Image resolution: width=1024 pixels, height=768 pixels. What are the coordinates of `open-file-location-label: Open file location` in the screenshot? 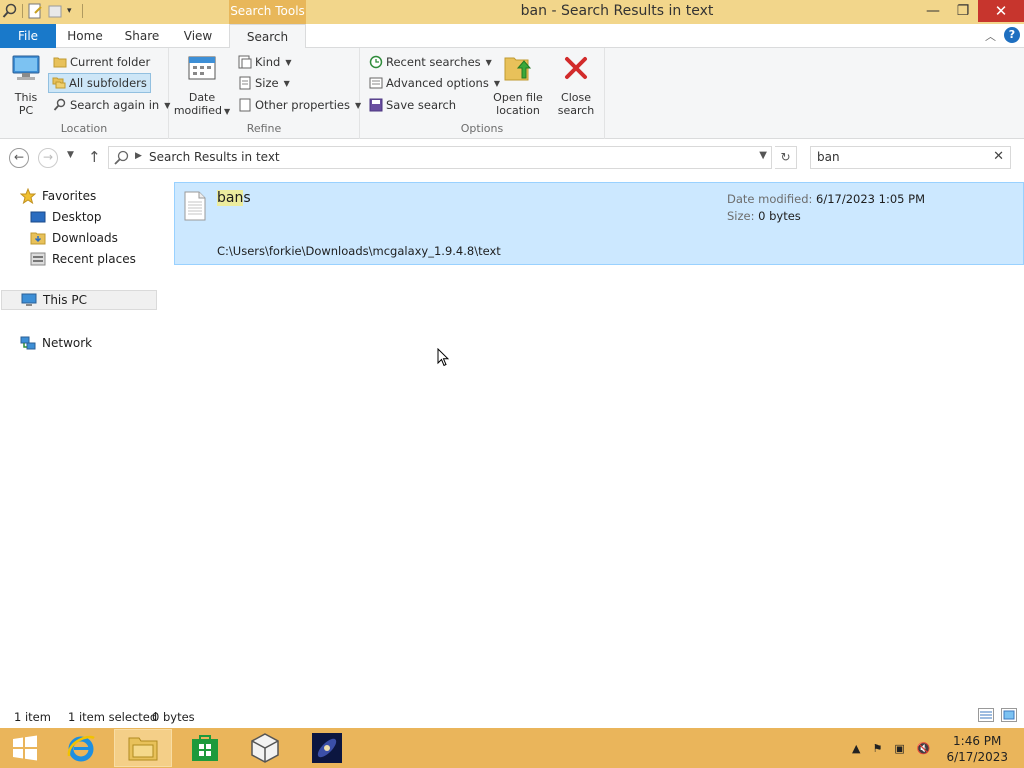 It's located at (518, 104).